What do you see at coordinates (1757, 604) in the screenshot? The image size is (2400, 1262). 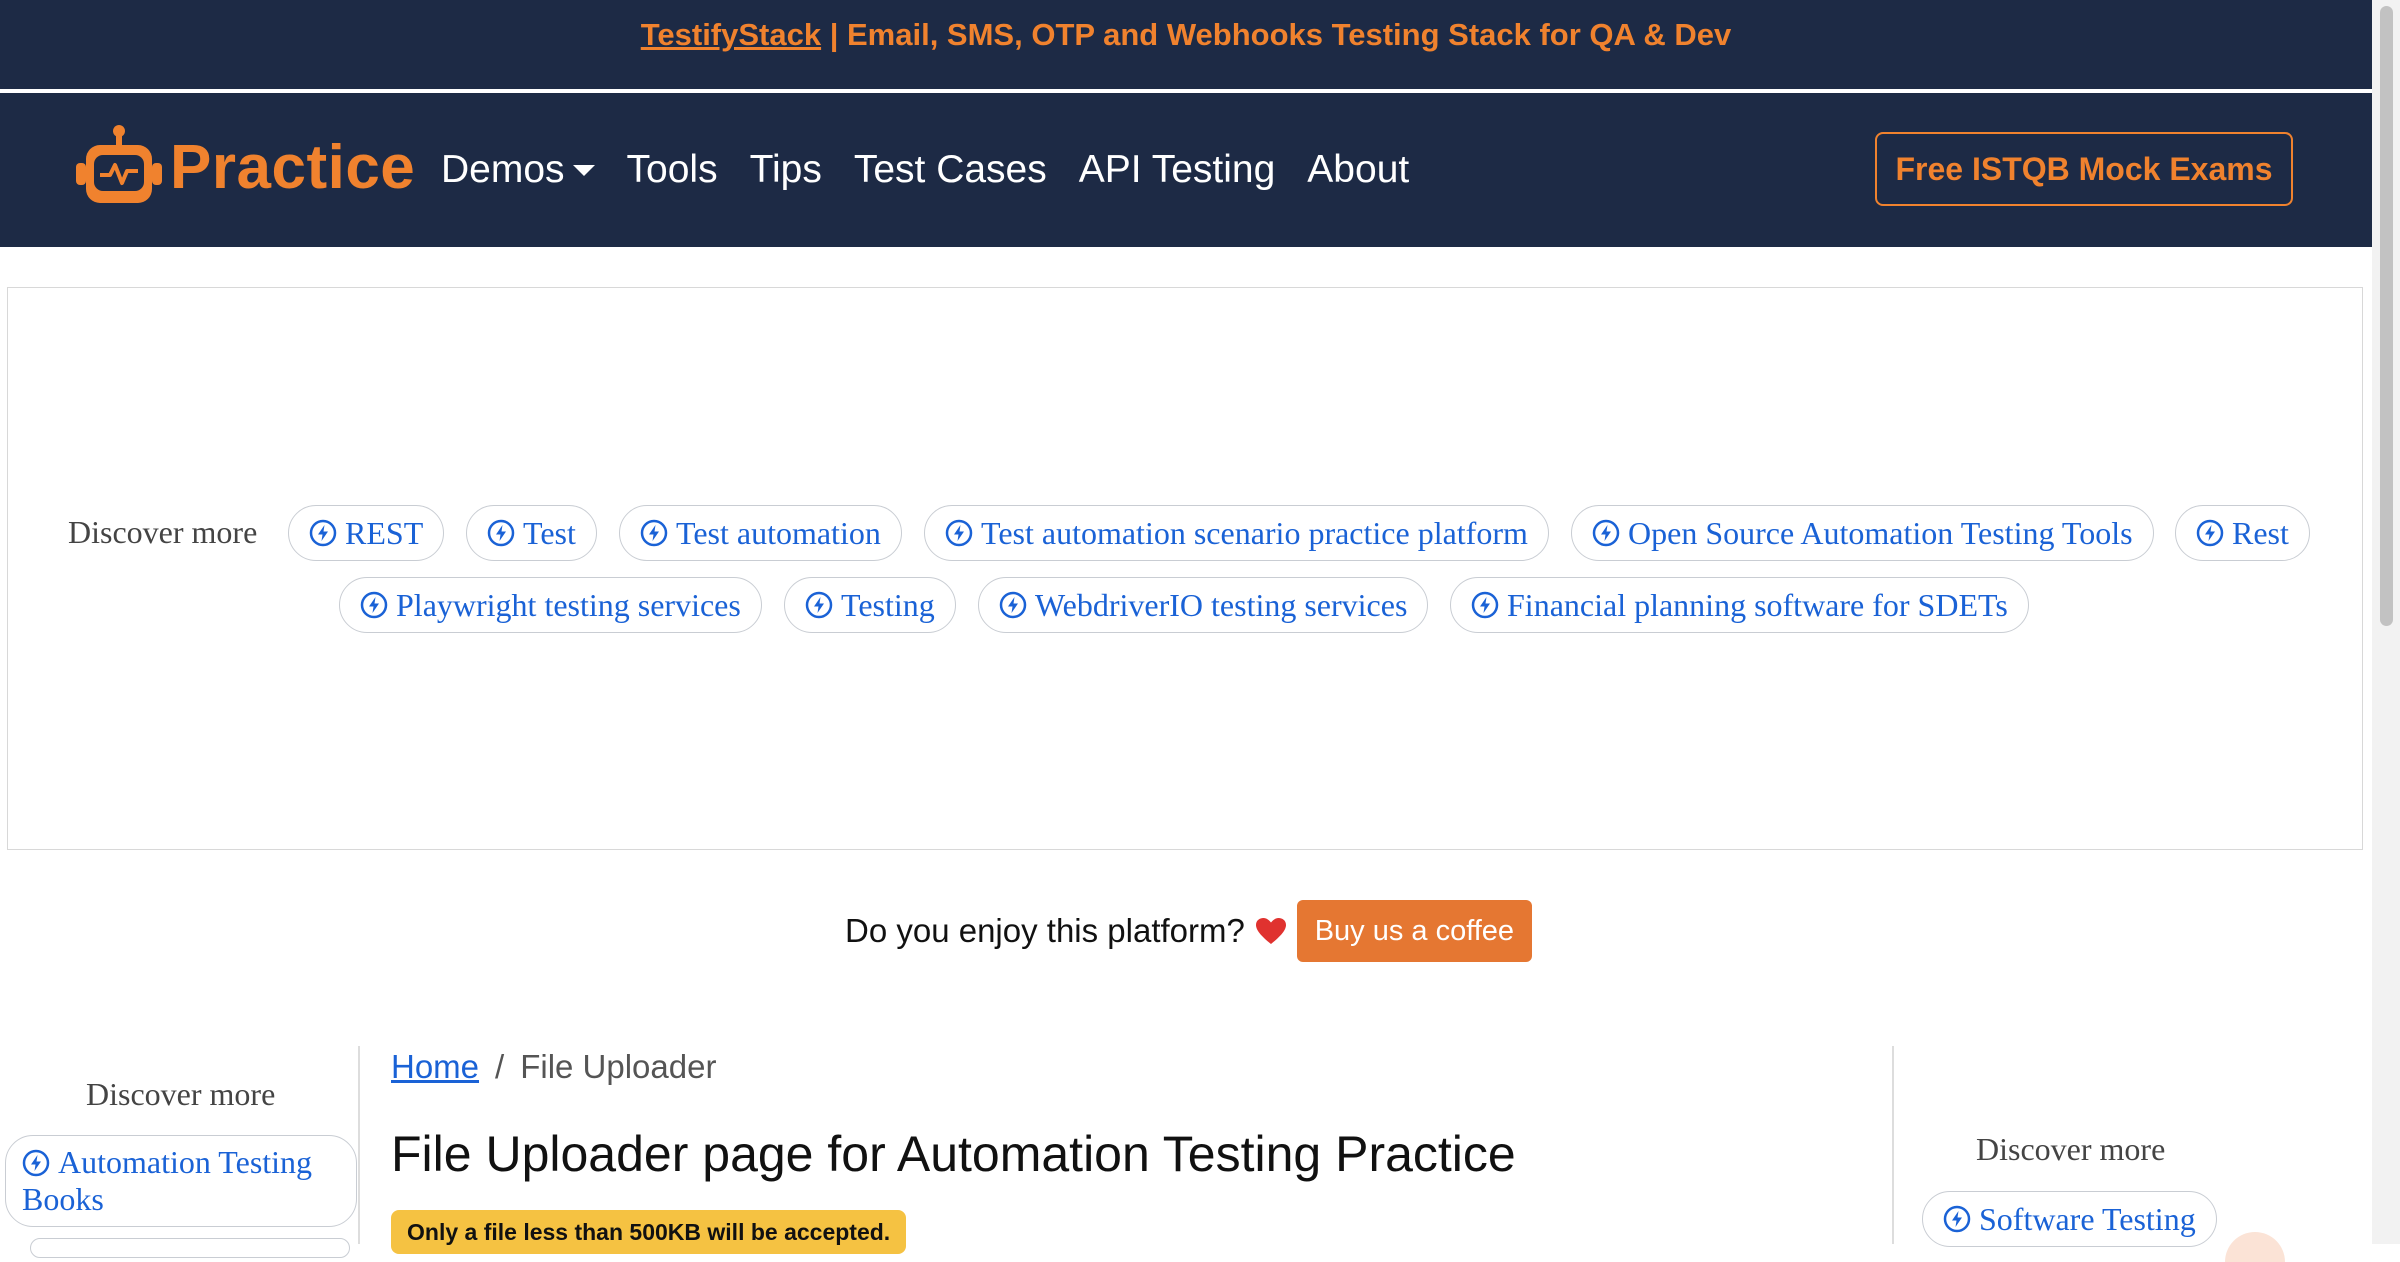 I see `ad-chip-label: Financial planning software for SDETs` at bounding box center [1757, 604].